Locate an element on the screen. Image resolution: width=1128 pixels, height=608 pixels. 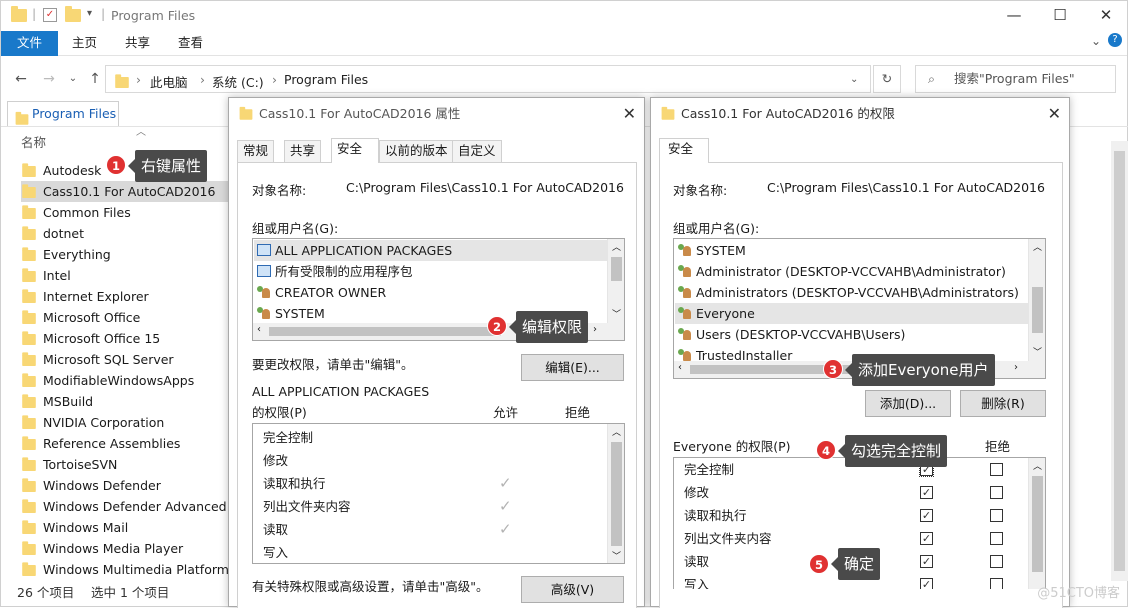
list-item: Windows Multimedia Platform is located at coordinates (128, 569).